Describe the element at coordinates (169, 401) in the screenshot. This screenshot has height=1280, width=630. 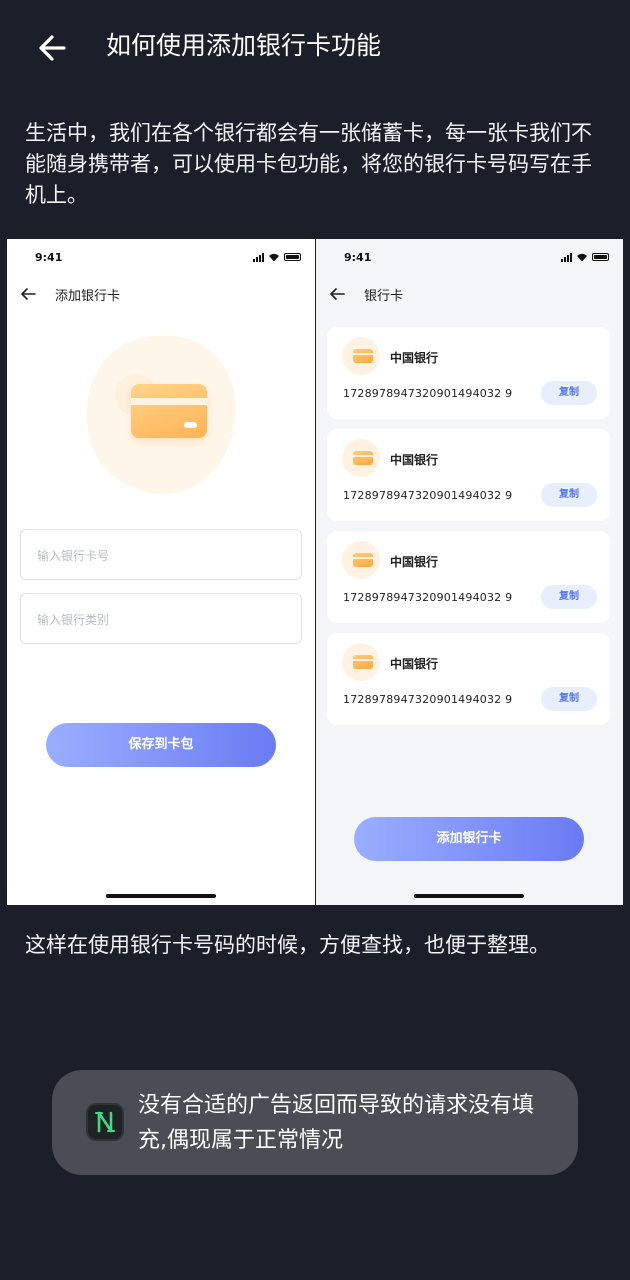
I see `card-stripe` at that location.